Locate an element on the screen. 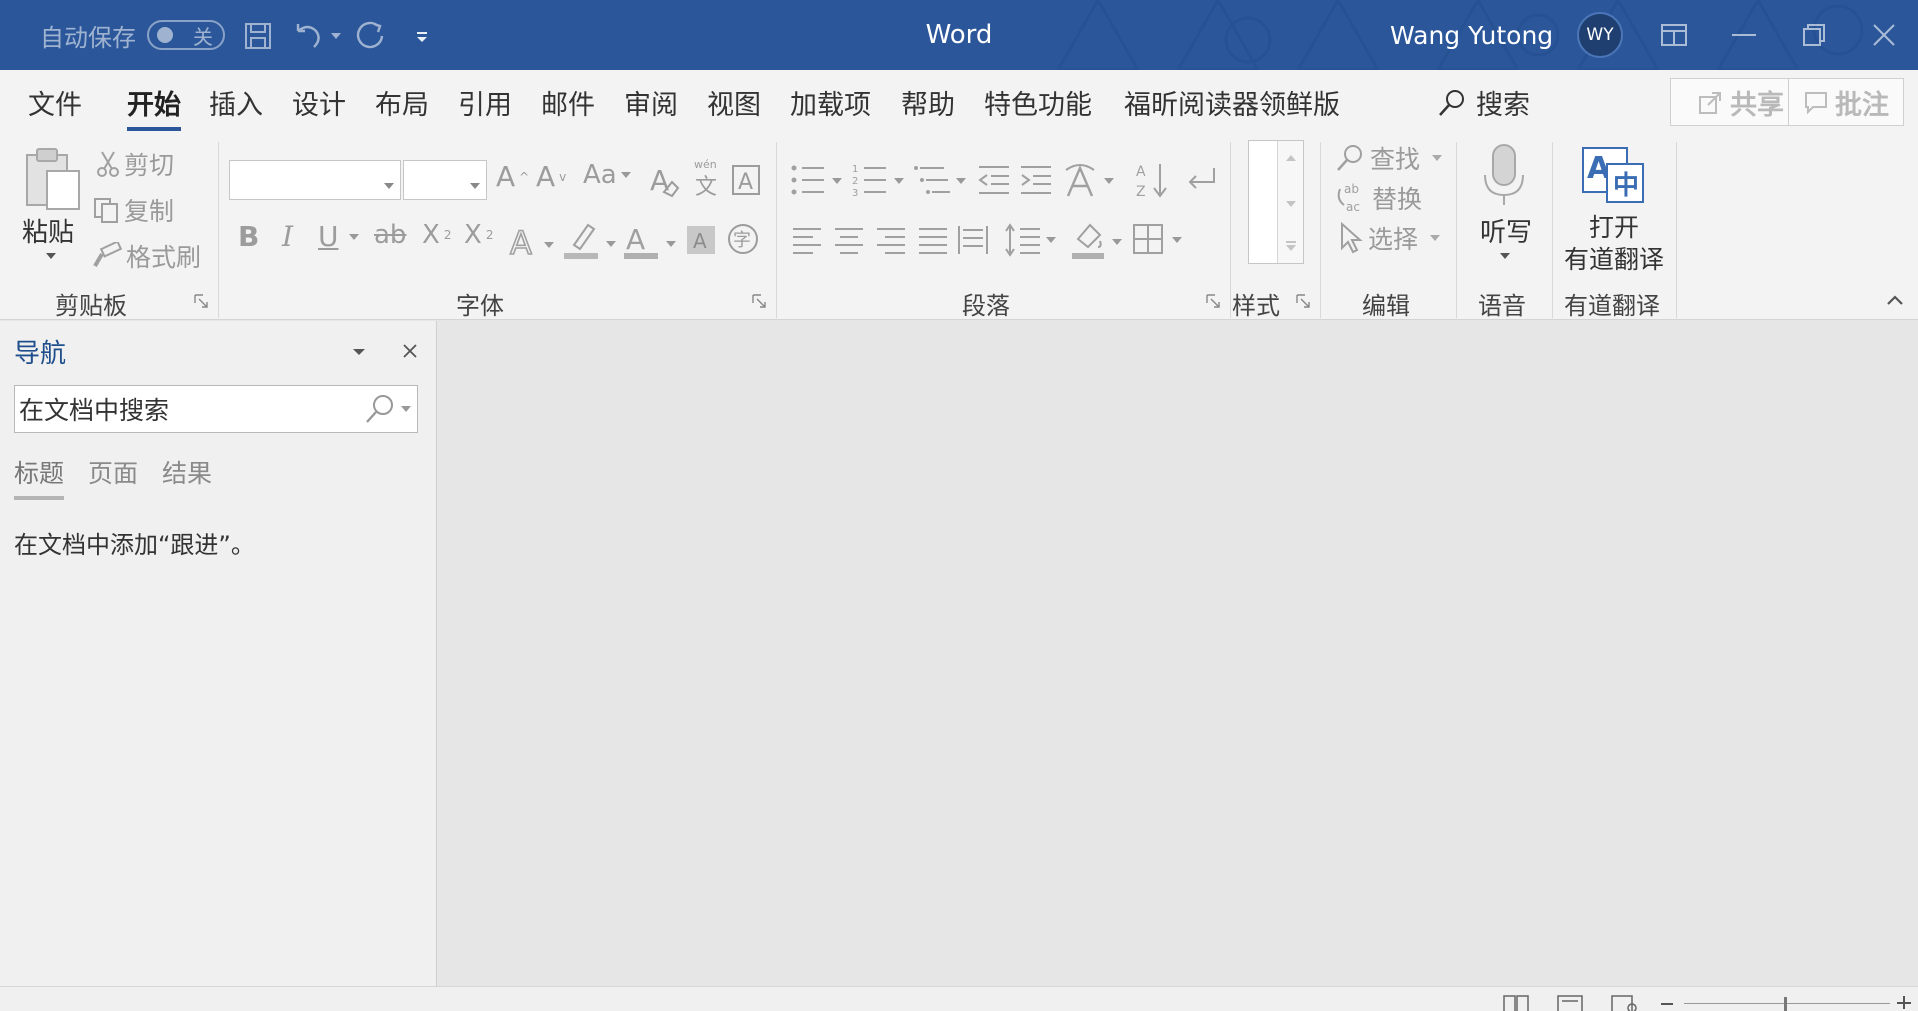 Image resolution: width=1918 pixels, height=1011 pixels. zoom-slider-thumb is located at coordinates (1785, 1004).